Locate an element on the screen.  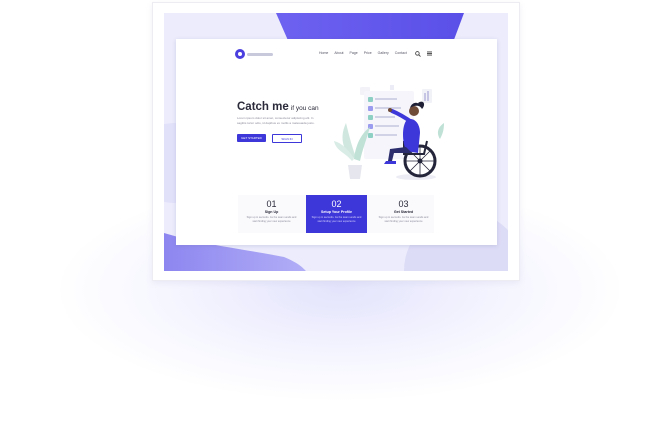
logo is located at coordinates (254, 54).